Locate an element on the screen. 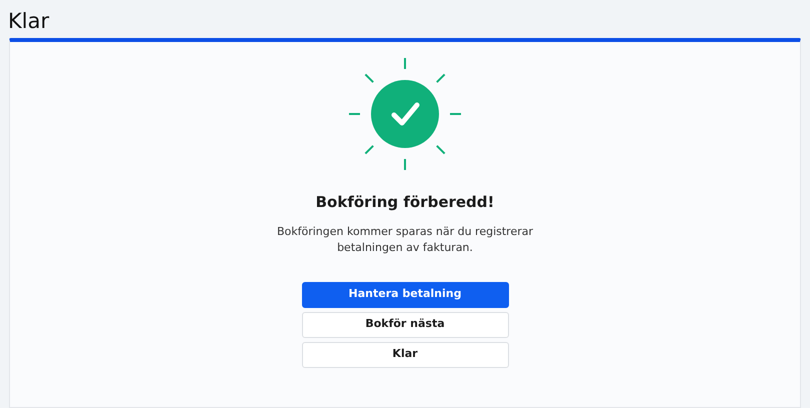 This screenshot has height=408, width=810. next-button: Bokför nästa is located at coordinates (405, 325).